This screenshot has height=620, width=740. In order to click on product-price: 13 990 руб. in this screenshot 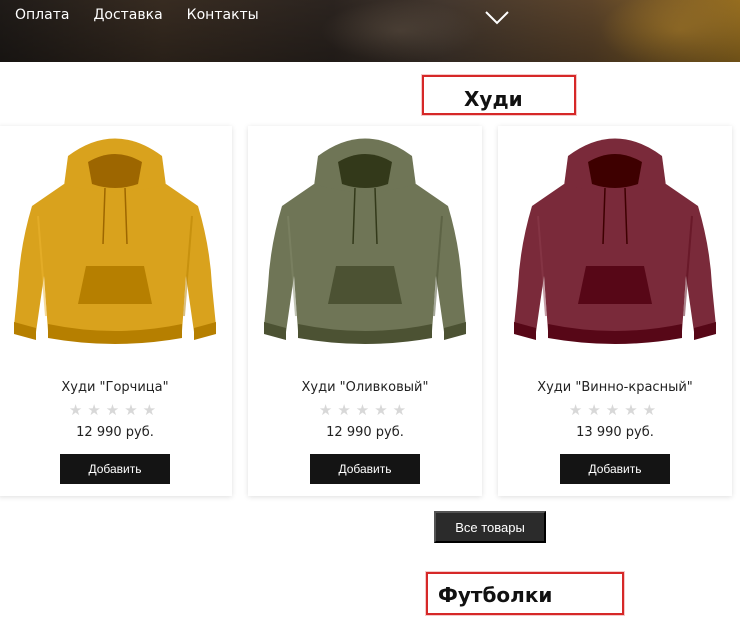, I will do `click(615, 432)`.